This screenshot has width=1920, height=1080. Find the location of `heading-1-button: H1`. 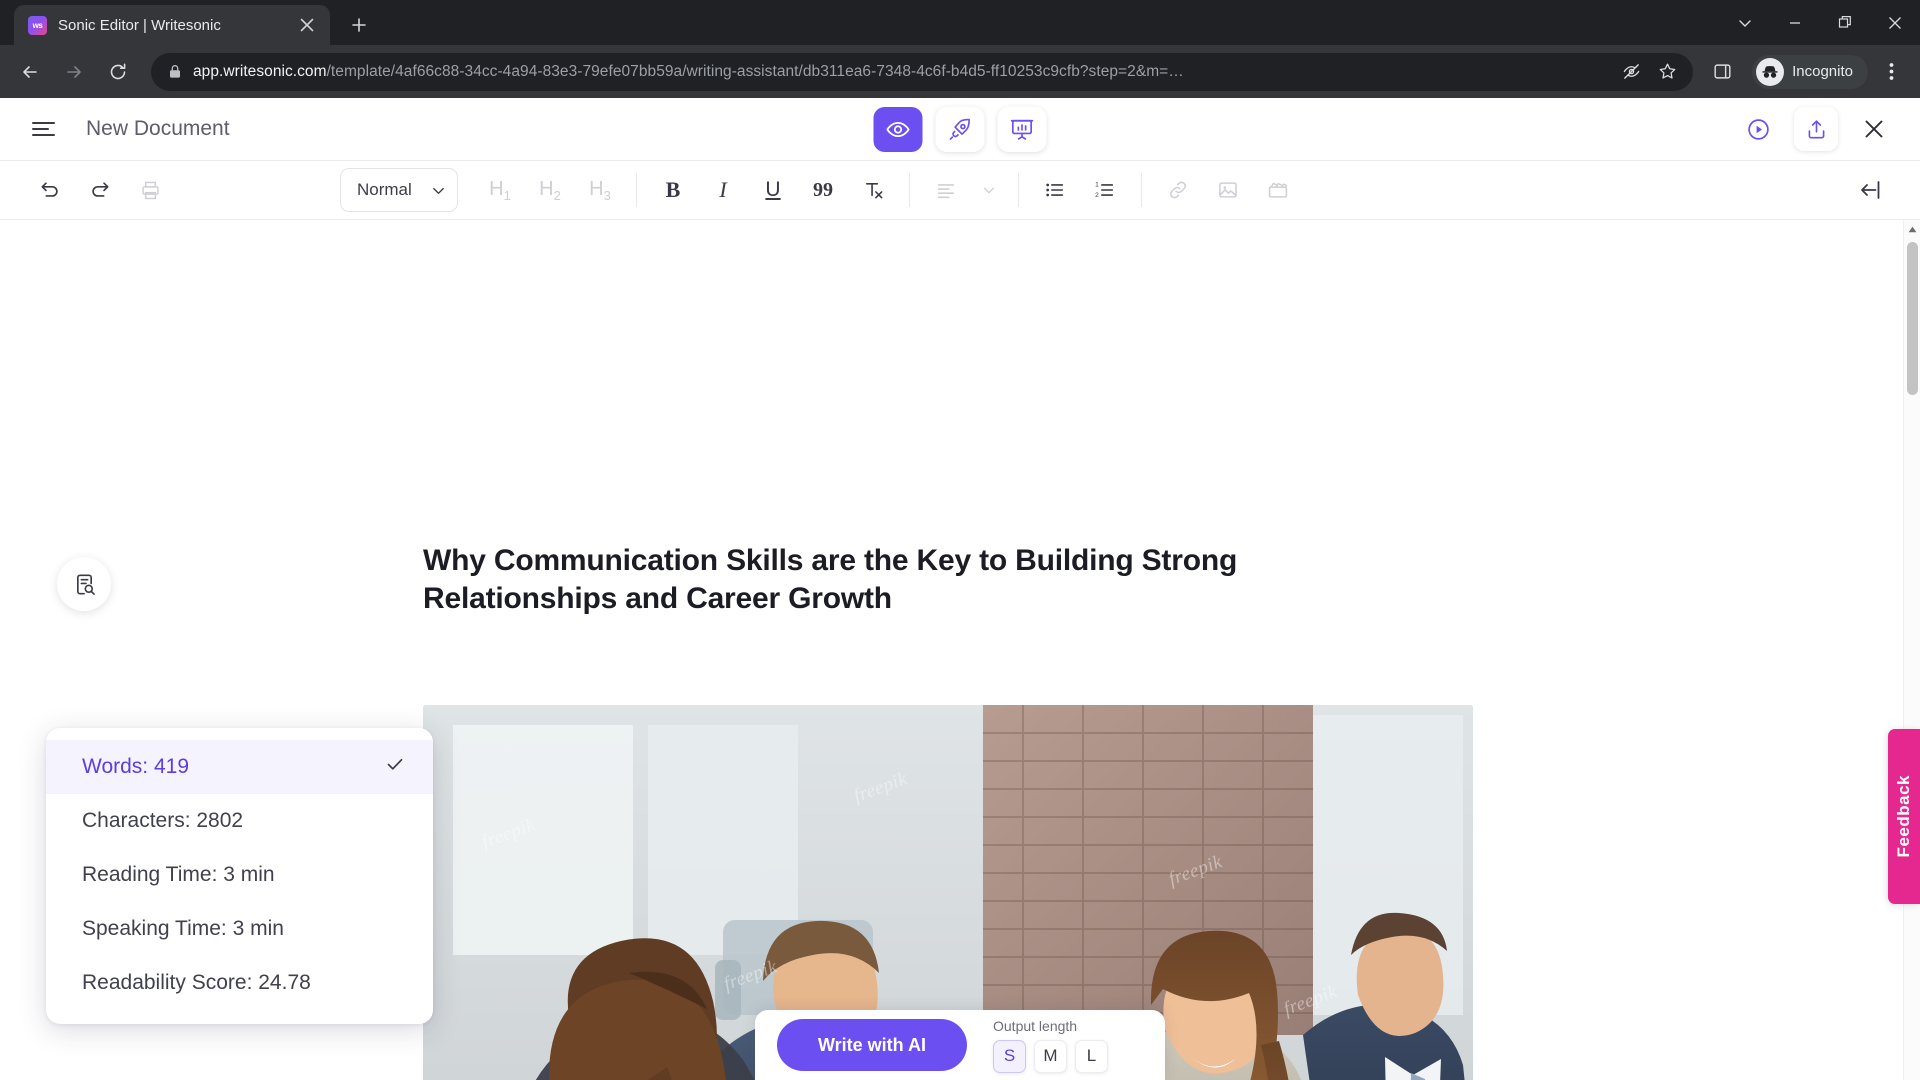

heading-1-button: H1 is located at coordinates (500, 190).